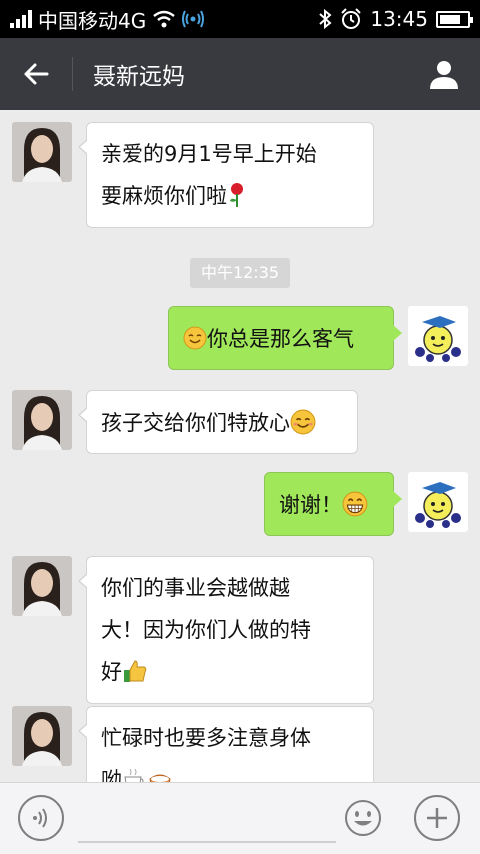 The image size is (480, 854). I want to click on voice-button, so click(41, 818).